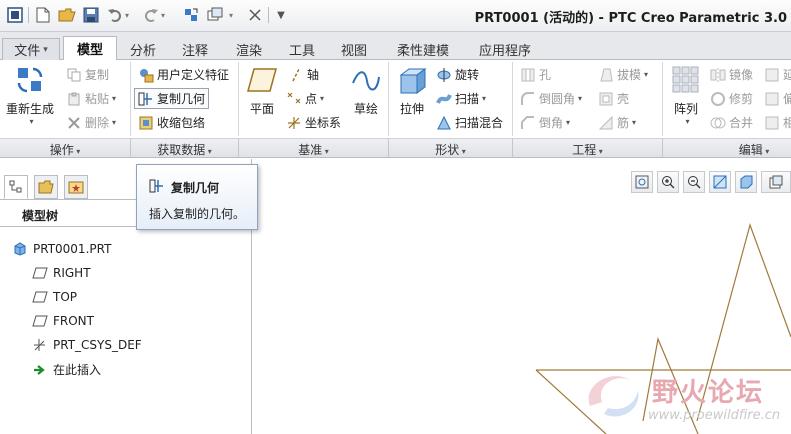 The height and width of the screenshot is (434, 791). Describe the element at coordinates (146, 75) in the screenshot. I see `udf-icon` at that location.